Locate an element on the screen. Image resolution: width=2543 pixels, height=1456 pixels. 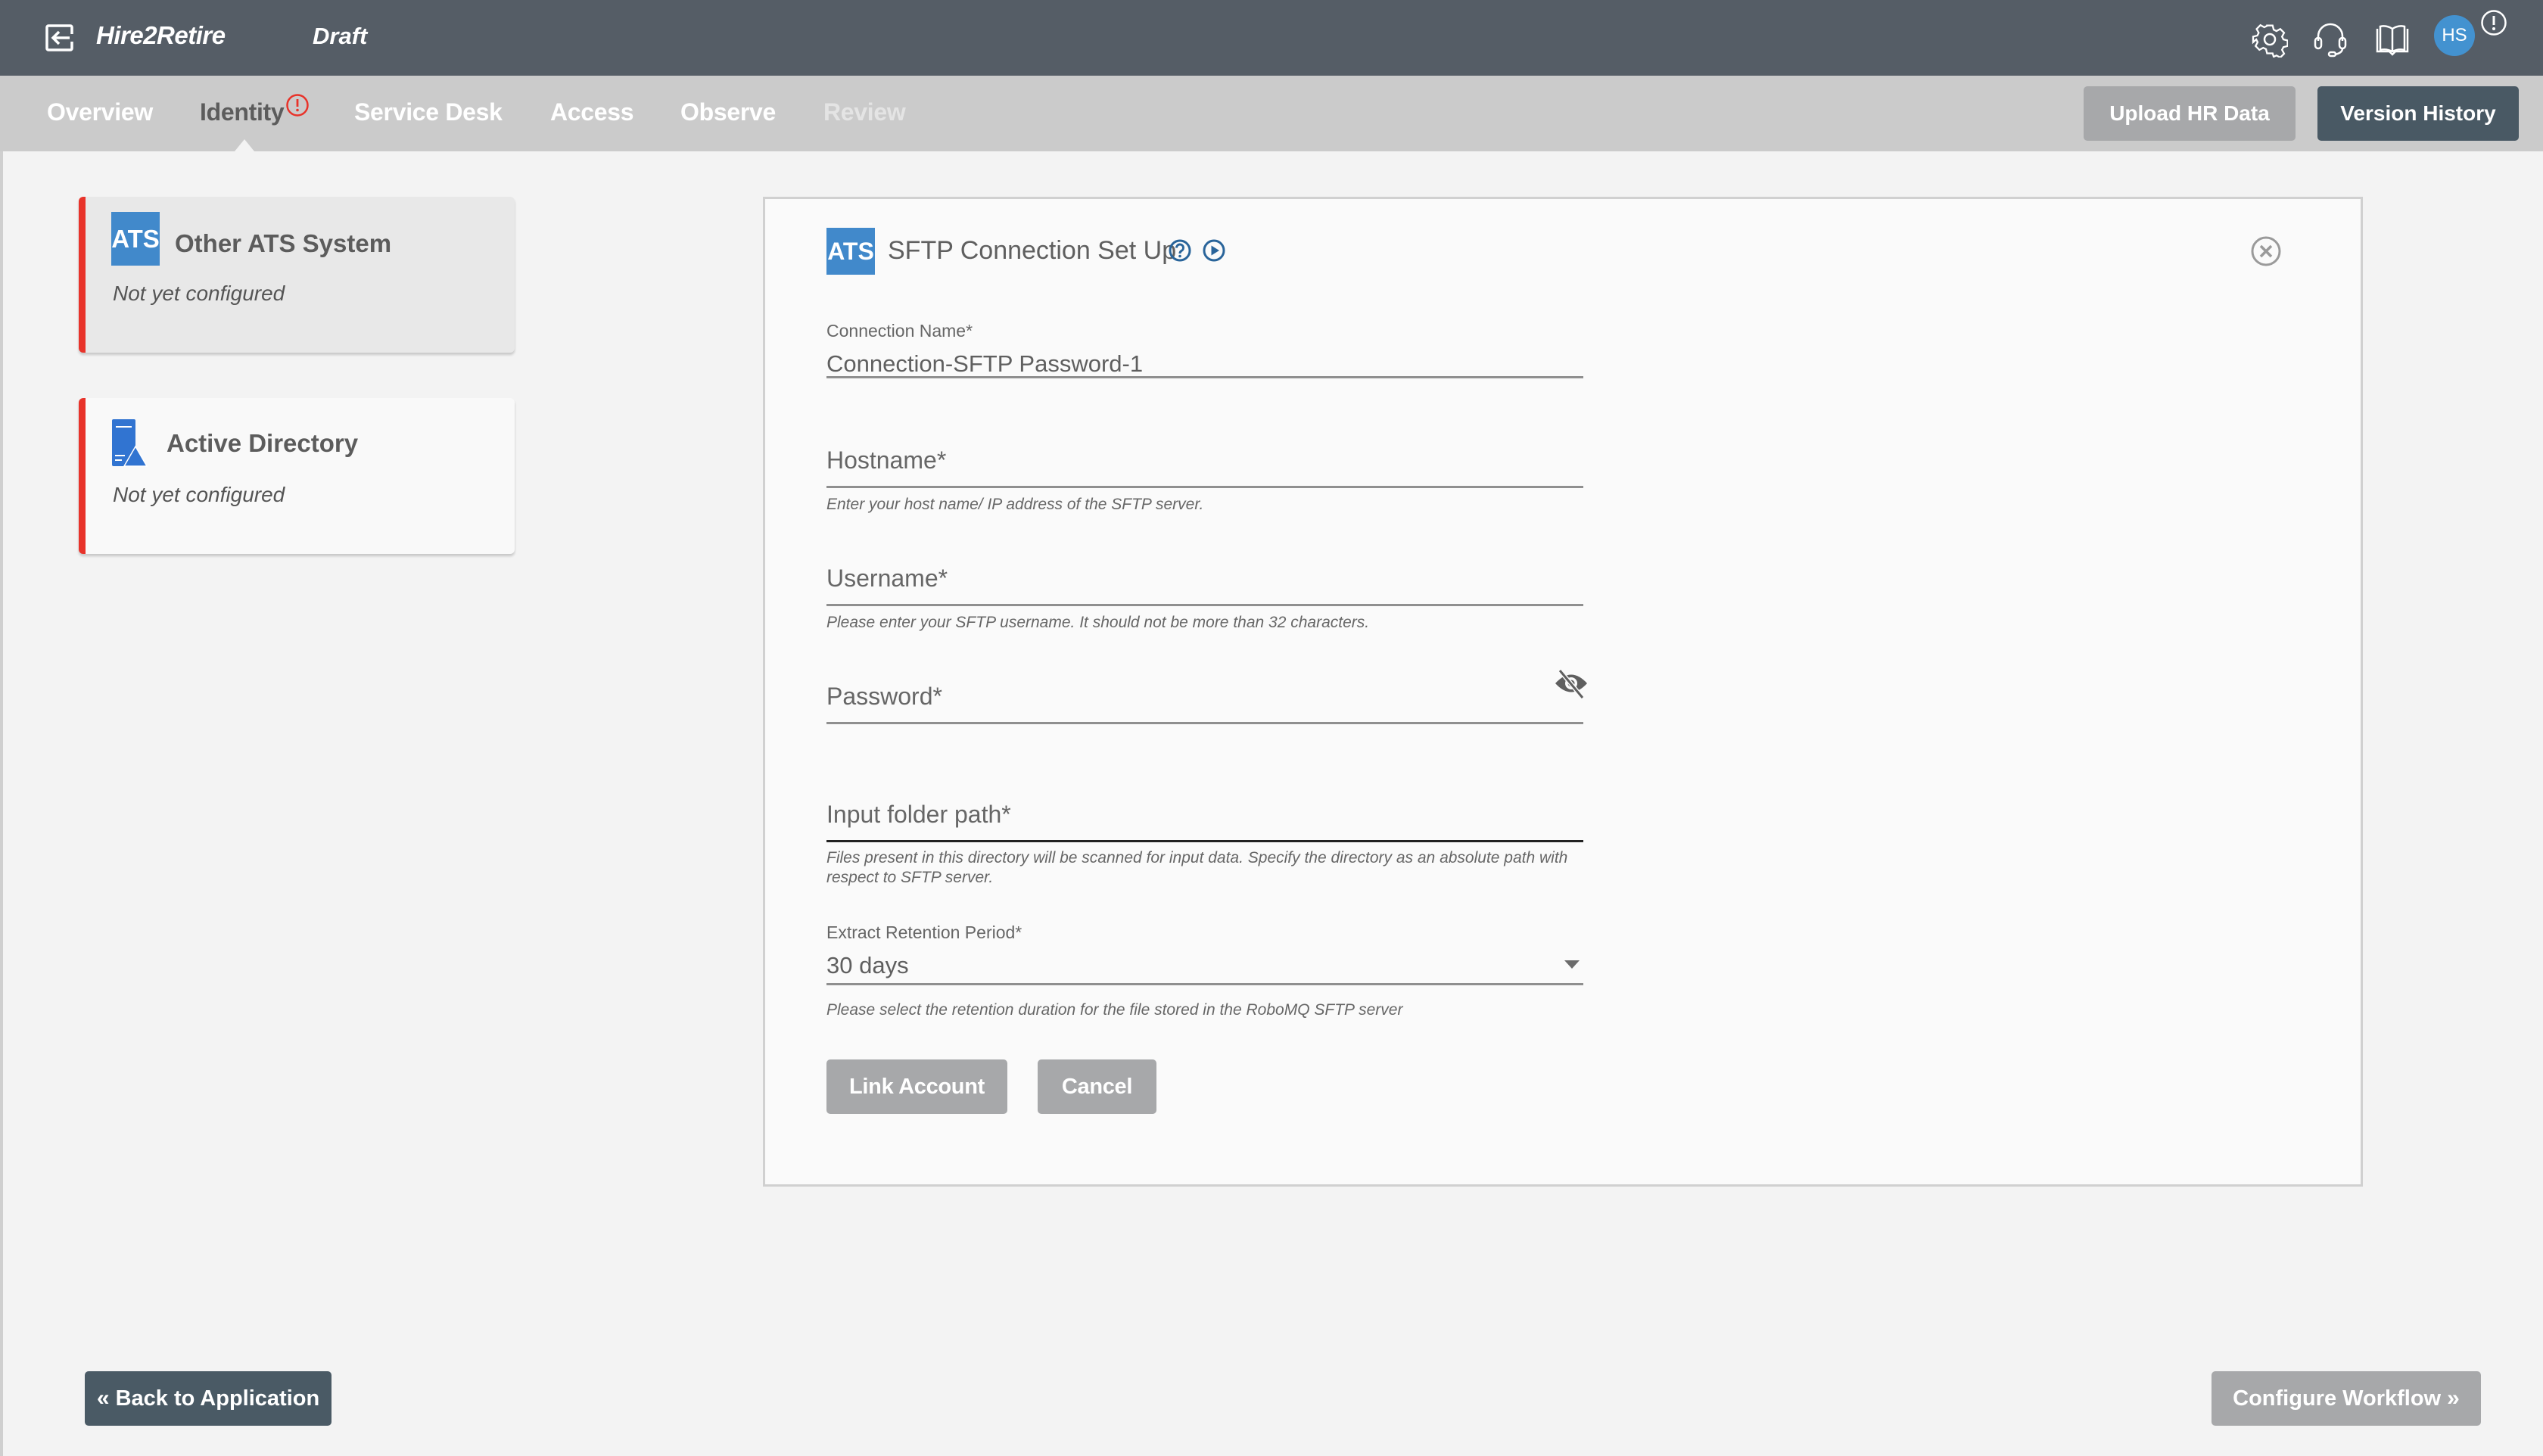
input-folder-input is located at coordinates (1182, 819).